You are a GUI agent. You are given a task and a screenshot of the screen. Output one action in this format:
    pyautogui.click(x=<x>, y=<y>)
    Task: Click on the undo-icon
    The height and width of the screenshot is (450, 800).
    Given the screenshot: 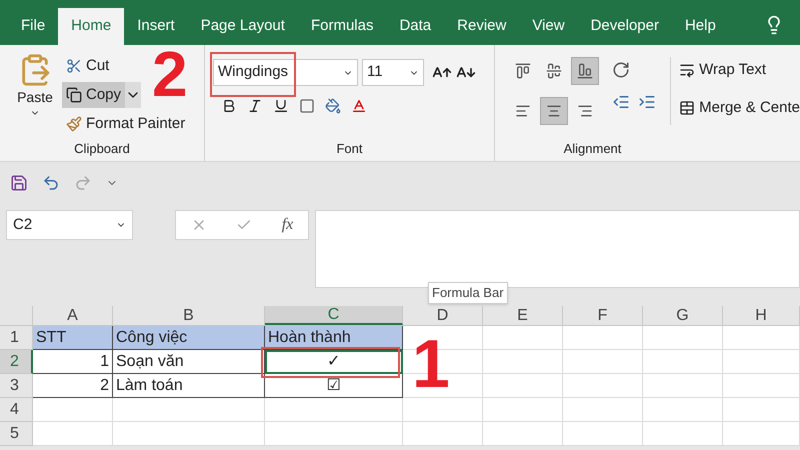 What is the action you would take?
    pyautogui.click(x=51, y=183)
    